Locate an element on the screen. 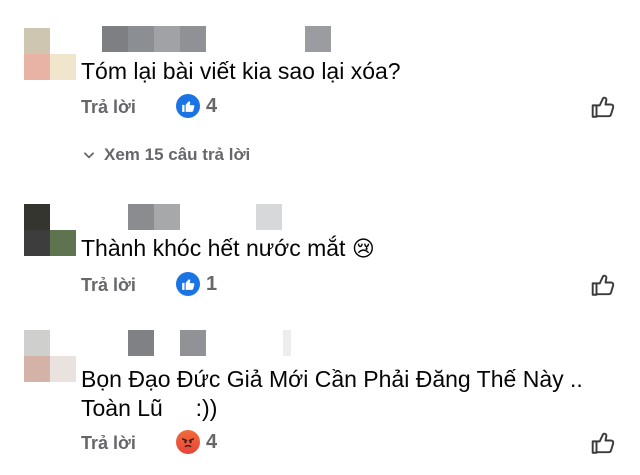 Image resolution: width=640 pixels, height=475 pixels. view-replies-label: Xem 15 câu trả lời is located at coordinates (177, 154).